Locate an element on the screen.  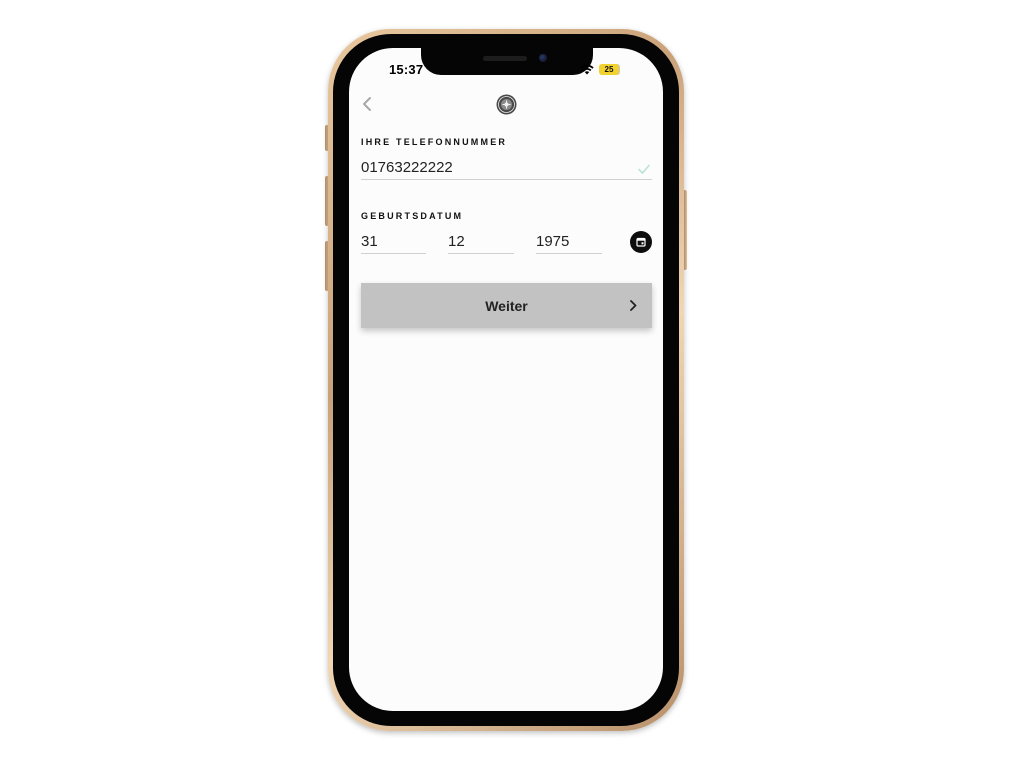
notch is located at coordinates (507, 61).